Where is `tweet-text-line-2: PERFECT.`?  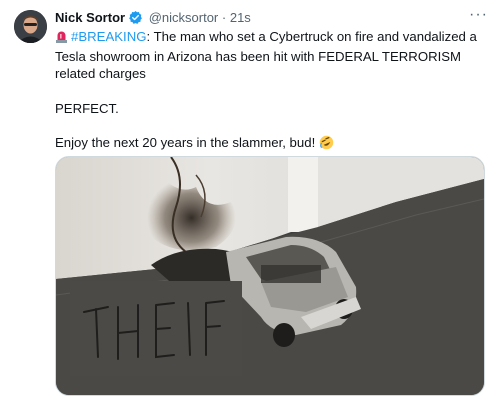
tweet-text-line-2: PERFECT. is located at coordinates (87, 108).